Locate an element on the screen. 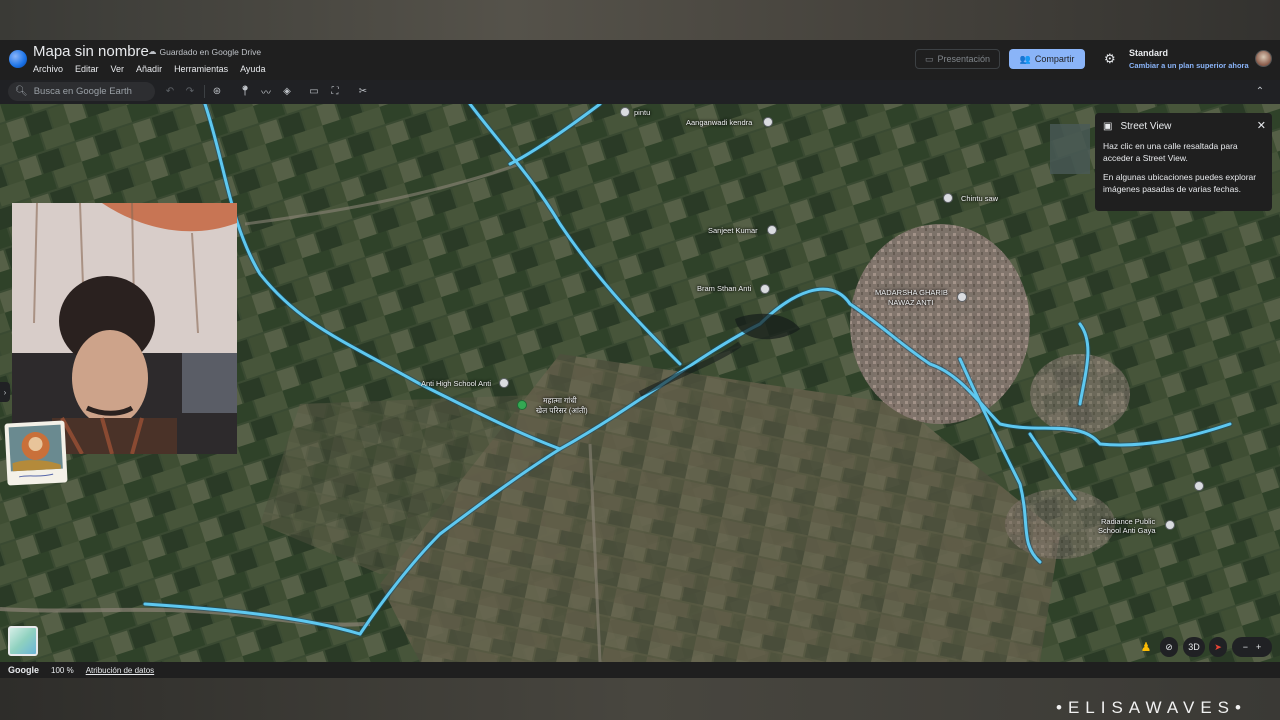  plan-name: Standard is located at coordinates (1149, 53).